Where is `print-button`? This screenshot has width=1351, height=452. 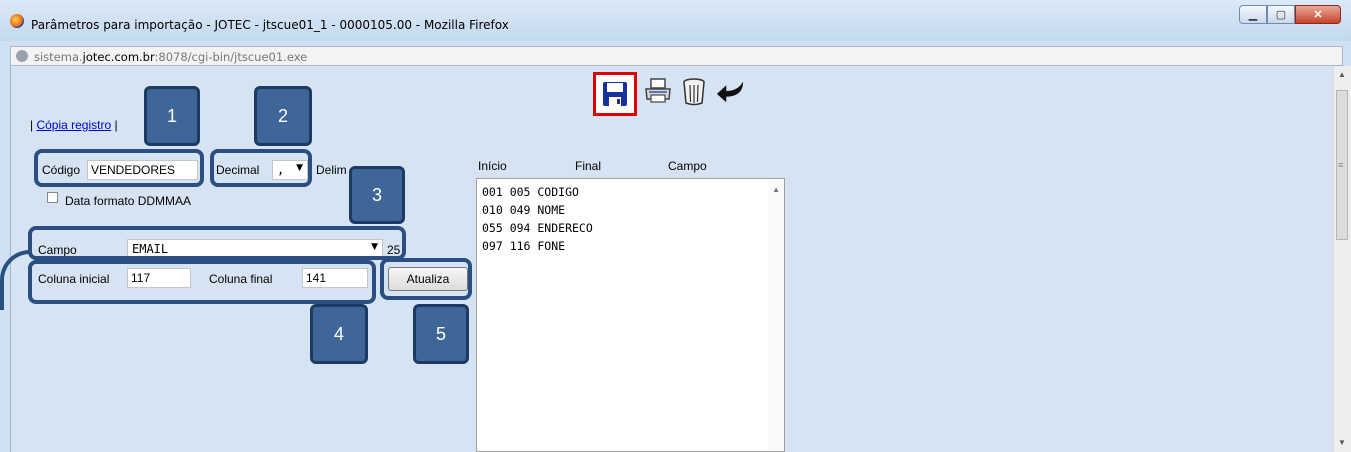
print-button is located at coordinates (658, 91).